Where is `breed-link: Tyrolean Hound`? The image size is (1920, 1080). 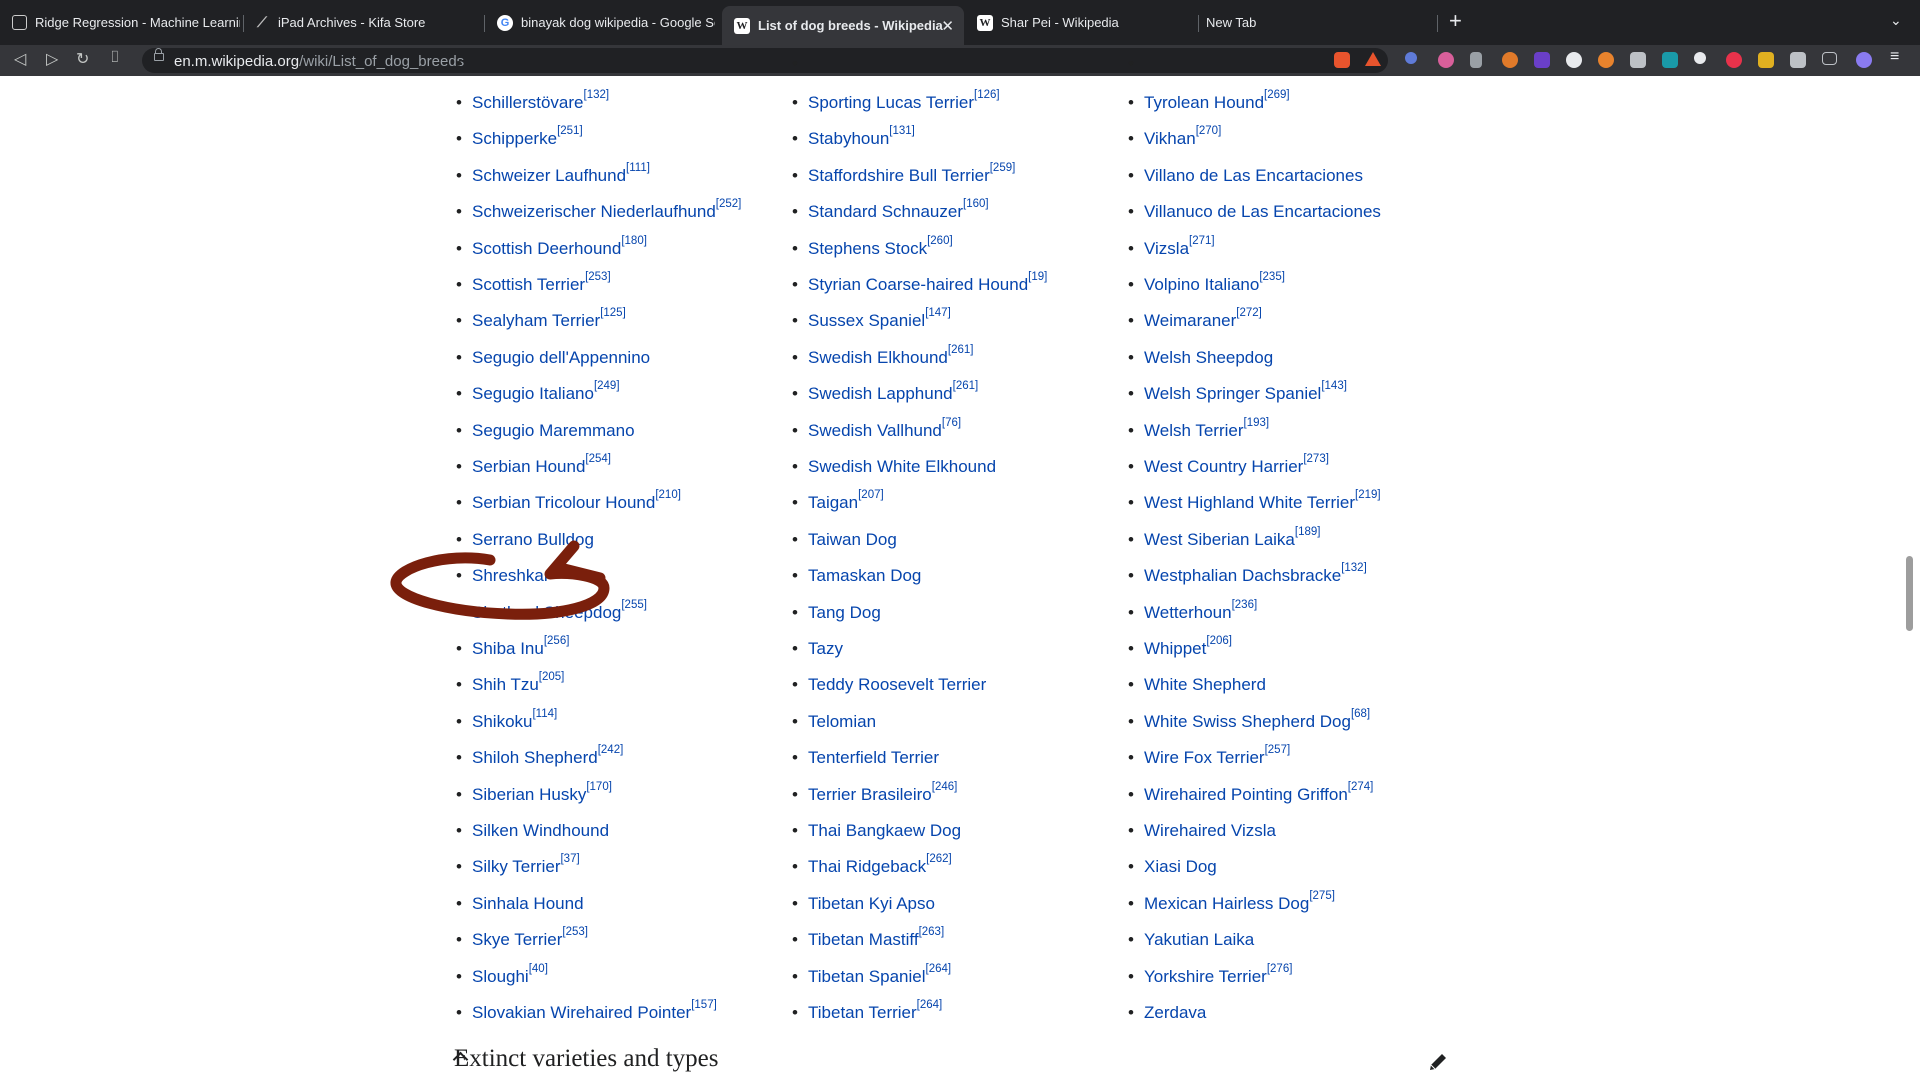
breed-link: Tyrolean Hound is located at coordinates (1204, 102).